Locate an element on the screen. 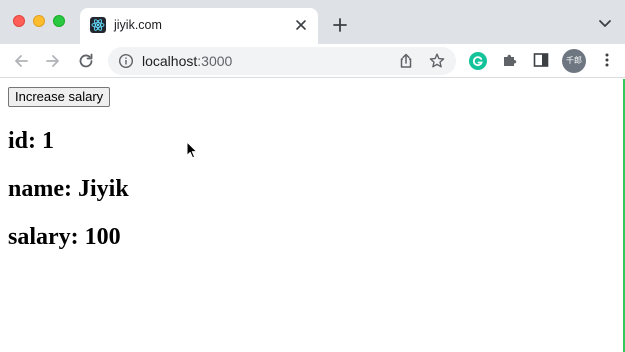  mouse-cursor-icon is located at coordinates (192, 150).